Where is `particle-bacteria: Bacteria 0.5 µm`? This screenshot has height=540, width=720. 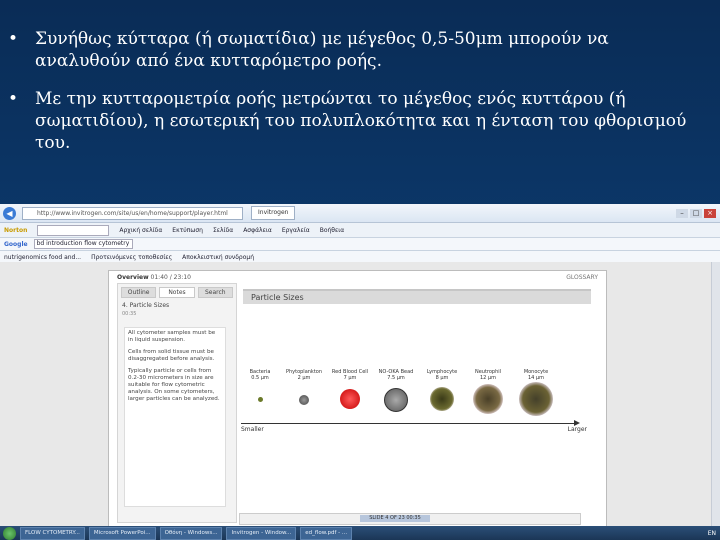 particle-bacteria: Bacteria 0.5 µm is located at coordinates (260, 385).